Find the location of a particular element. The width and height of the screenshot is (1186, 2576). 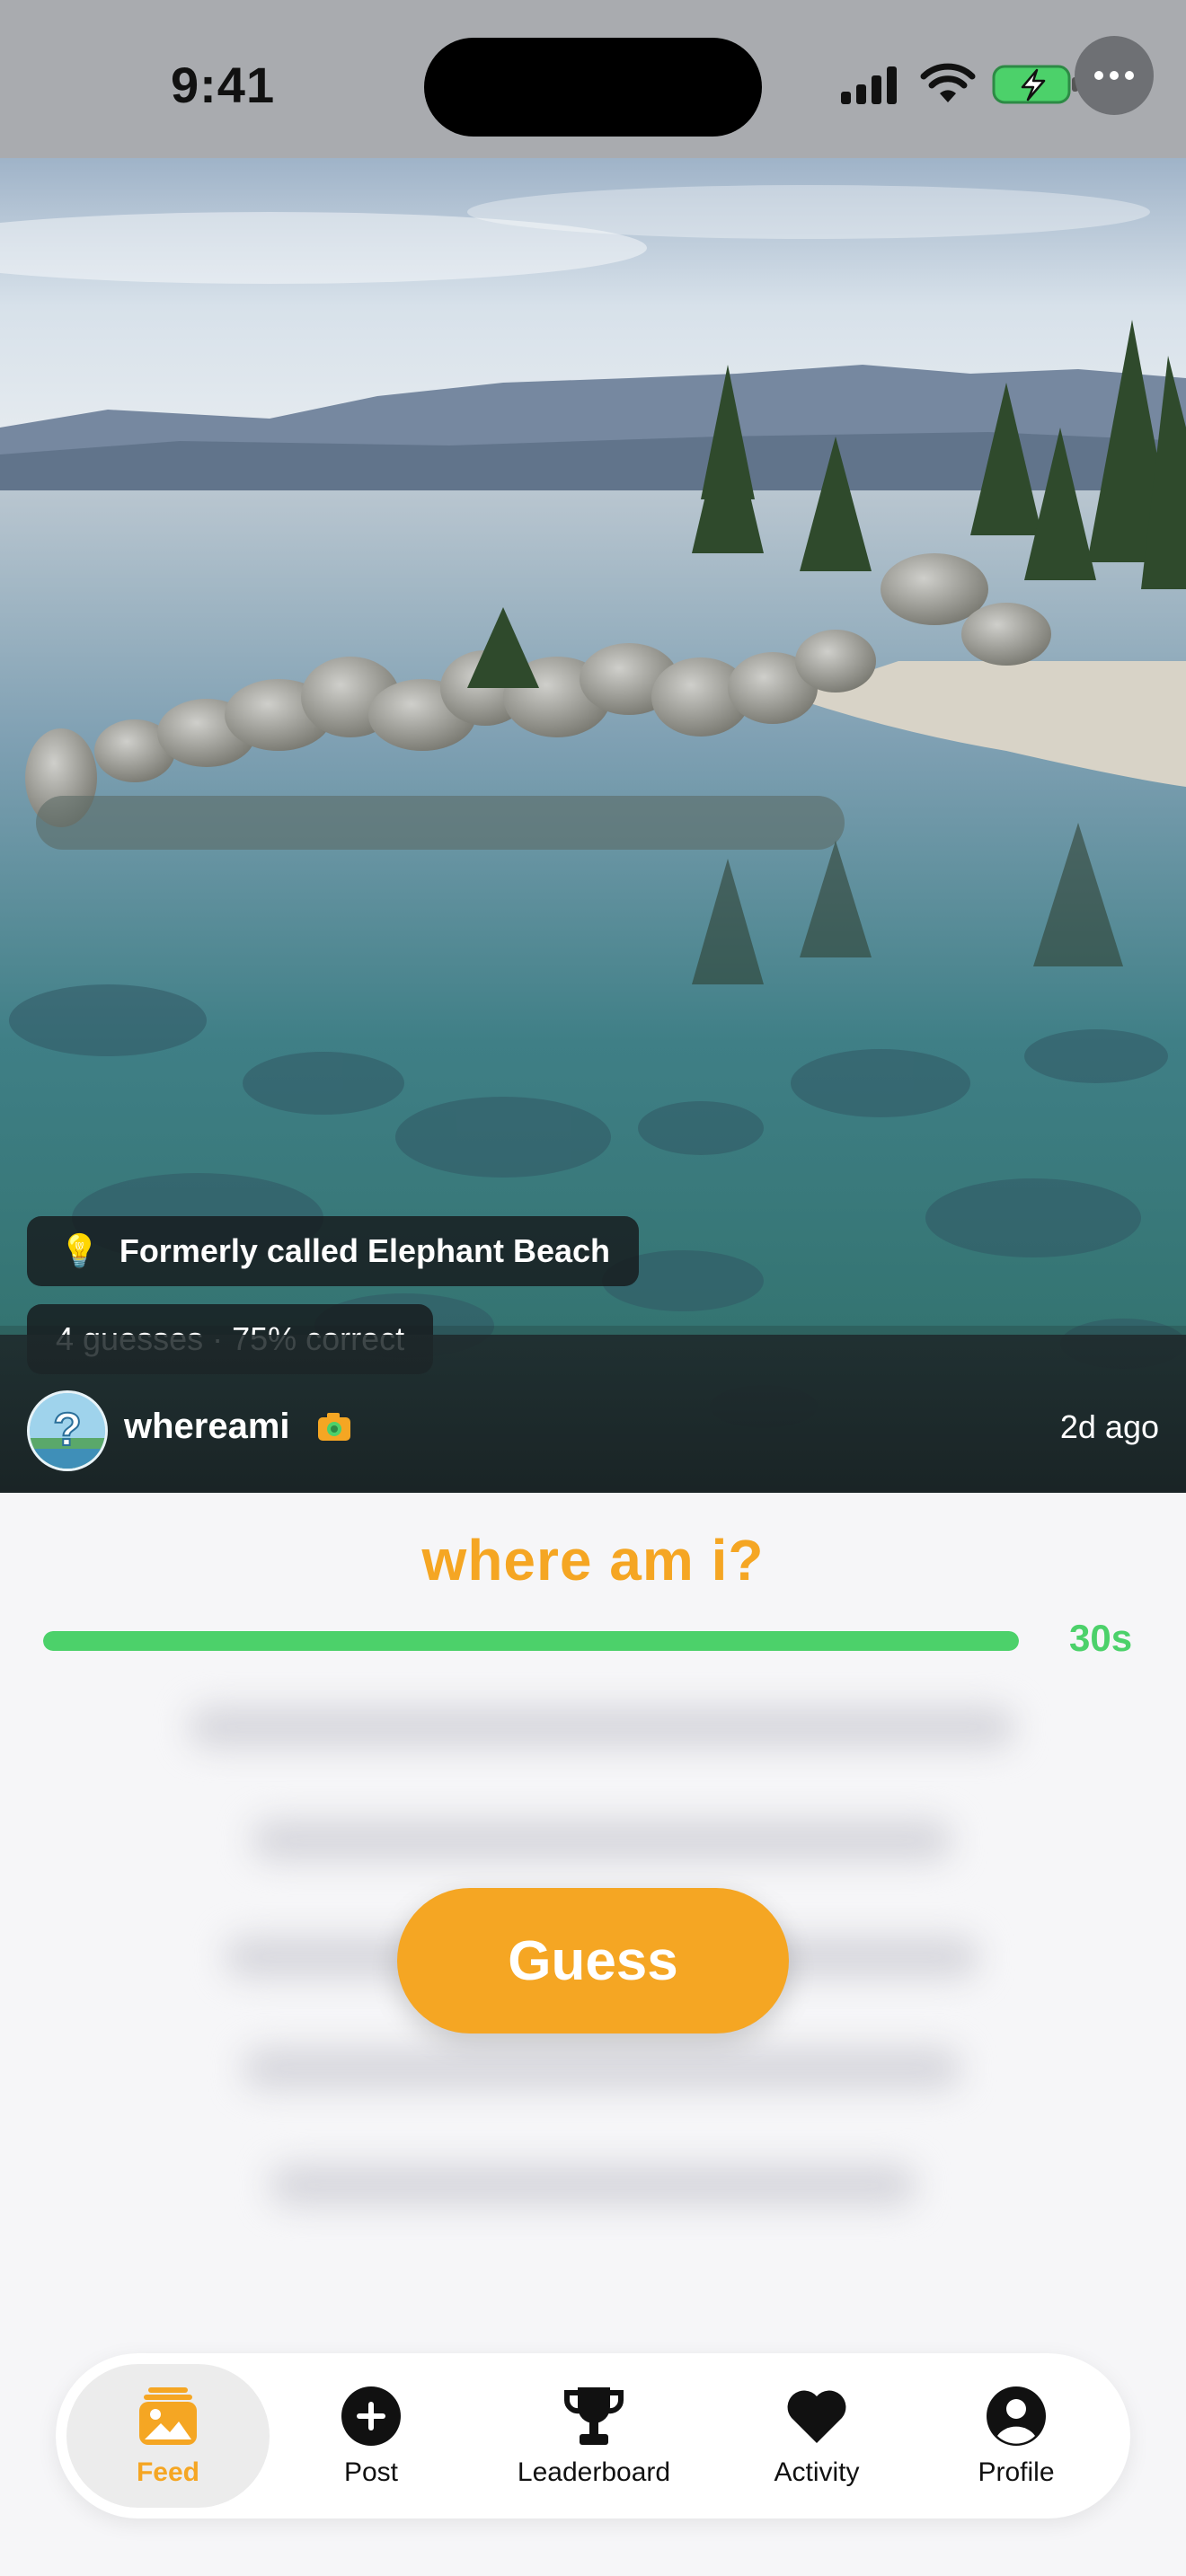

tab-post: Post is located at coordinates (371, 2436).